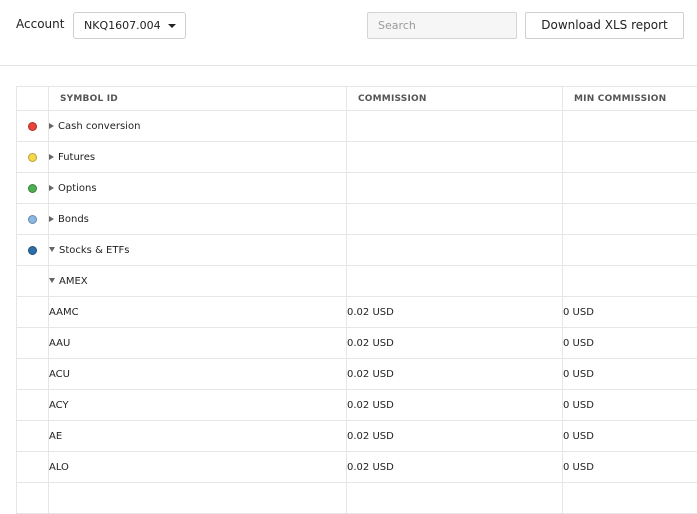 This screenshot has width=697, height=514. What do you see at coordinates (198, 219) in the screenshot?
I see `group-label-cell: Bonds` at bounding box center [198, 219].